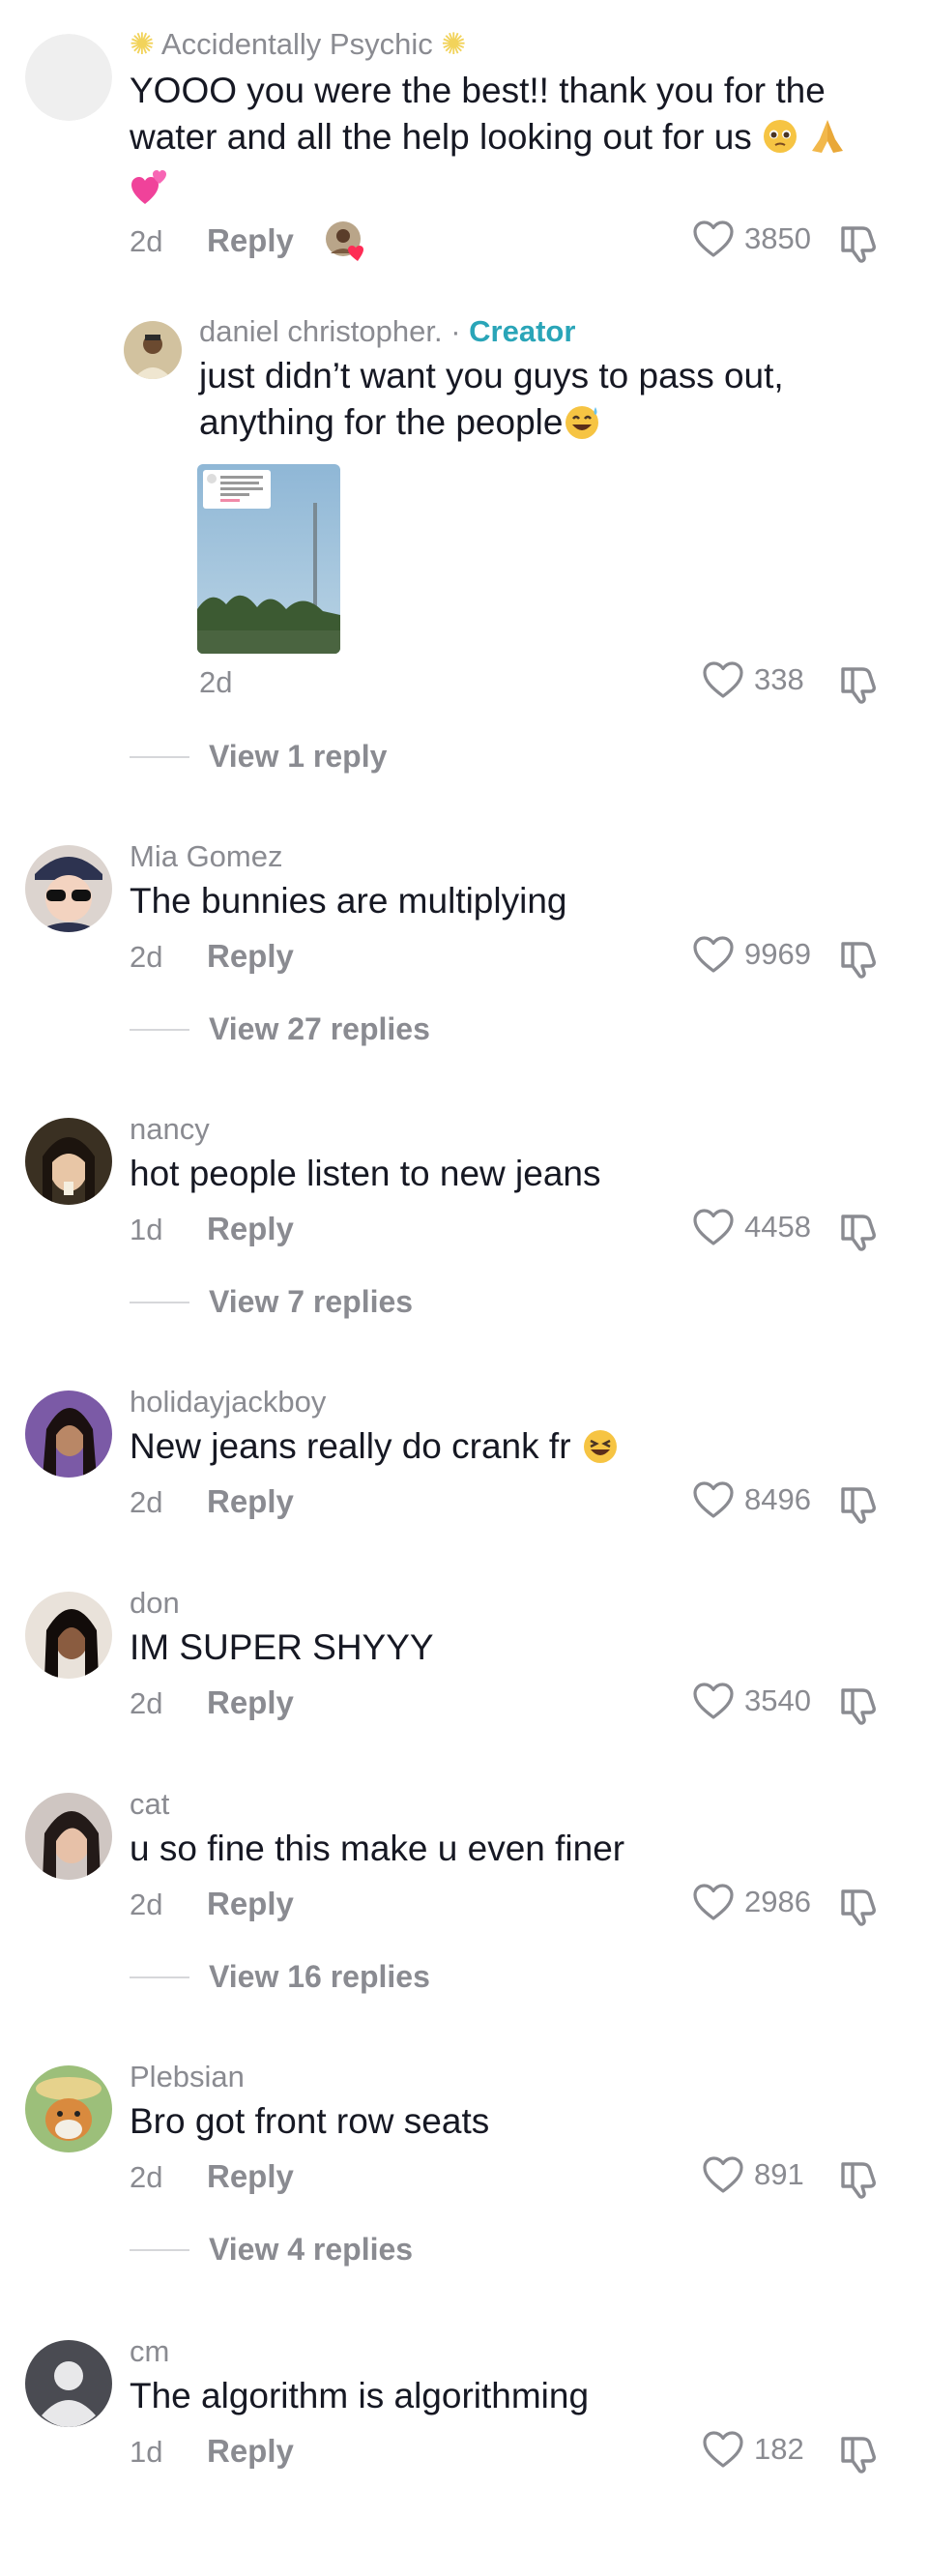 This screenshot has height=2576, width=928. Describe the element at coordinates (779, 2174) in the screenshot. I see `like-count: 891` at that location.